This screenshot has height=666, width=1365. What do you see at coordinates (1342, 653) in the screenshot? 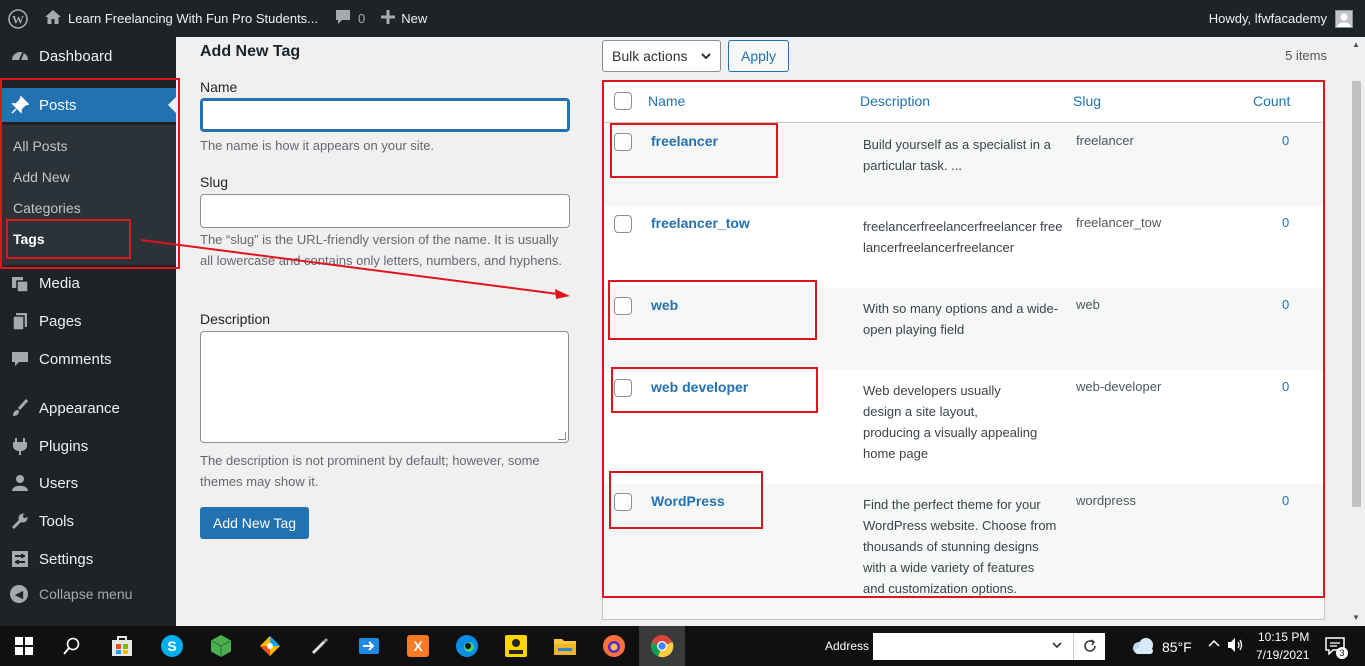
I see `notification-count-badge: 3` at bounding box center [1342, 653].